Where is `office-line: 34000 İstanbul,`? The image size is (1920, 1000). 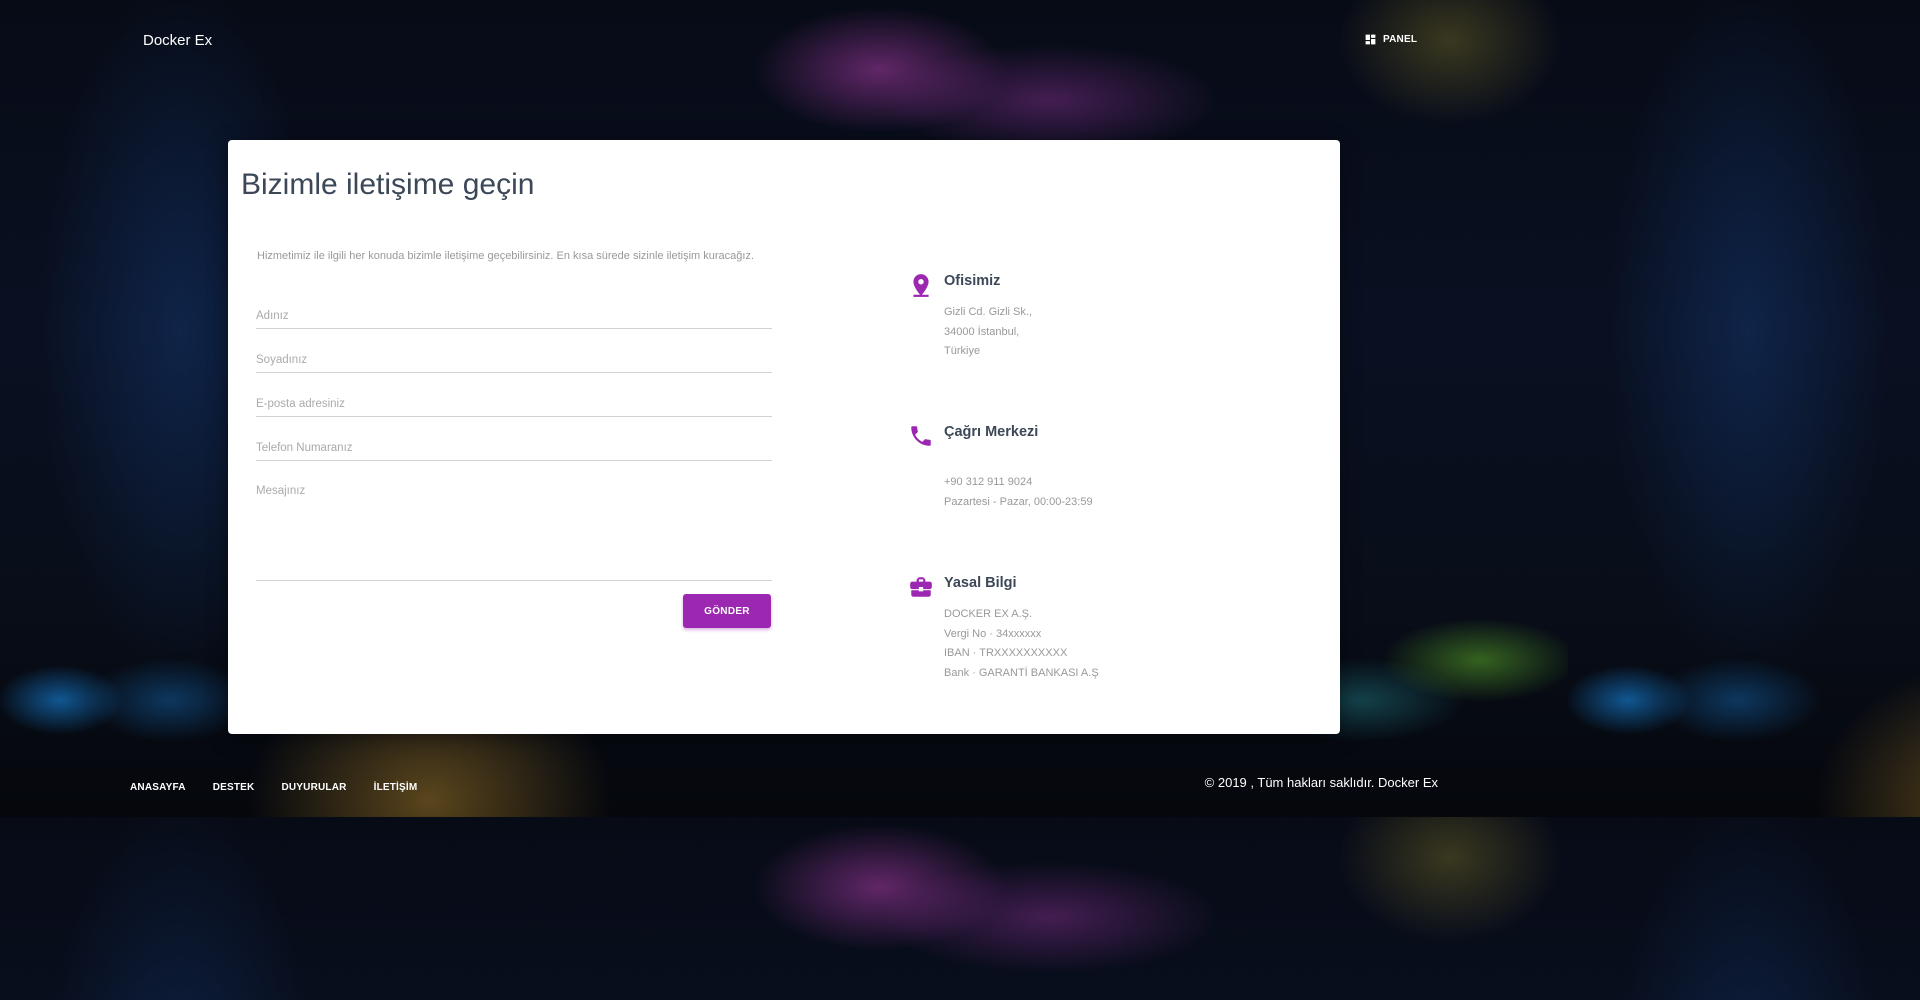
office-line: 34000 İstanbul, is located at coordinates (982, 331).